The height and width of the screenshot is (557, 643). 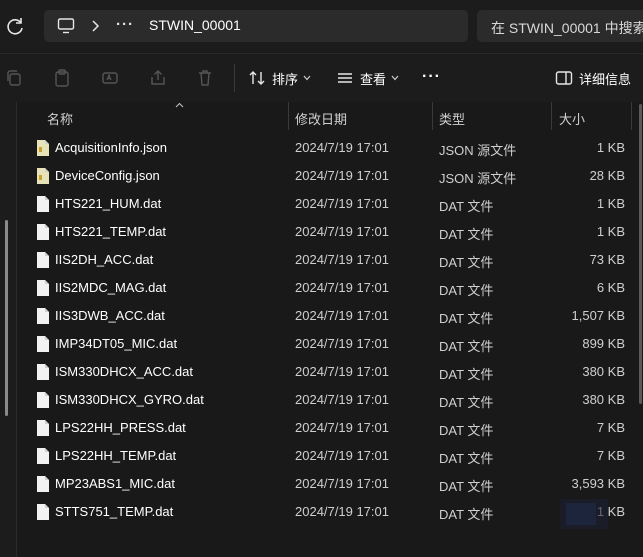 What do you see at coordinates (605, 79) in the screenshot?
I see `details-label: 详细信息` at bounding box center [605, 79].